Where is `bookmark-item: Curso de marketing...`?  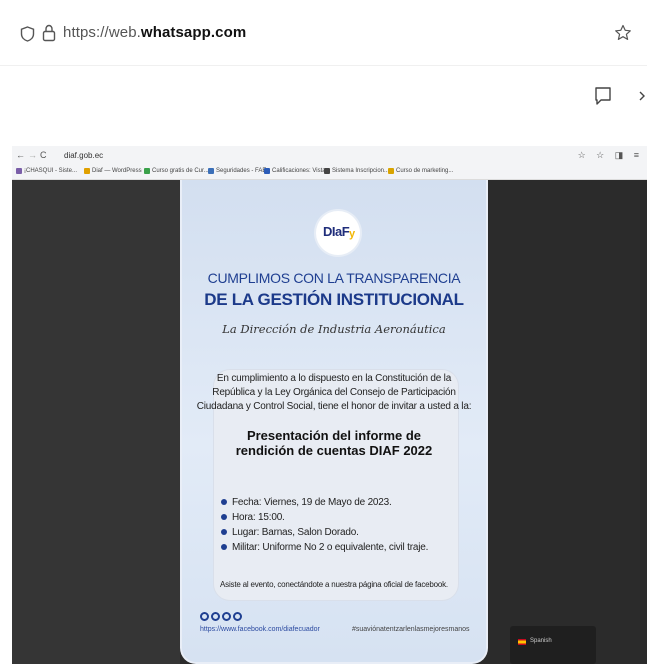
bookmark-item: Curso de marketing... is located at coordinates (420, 171).